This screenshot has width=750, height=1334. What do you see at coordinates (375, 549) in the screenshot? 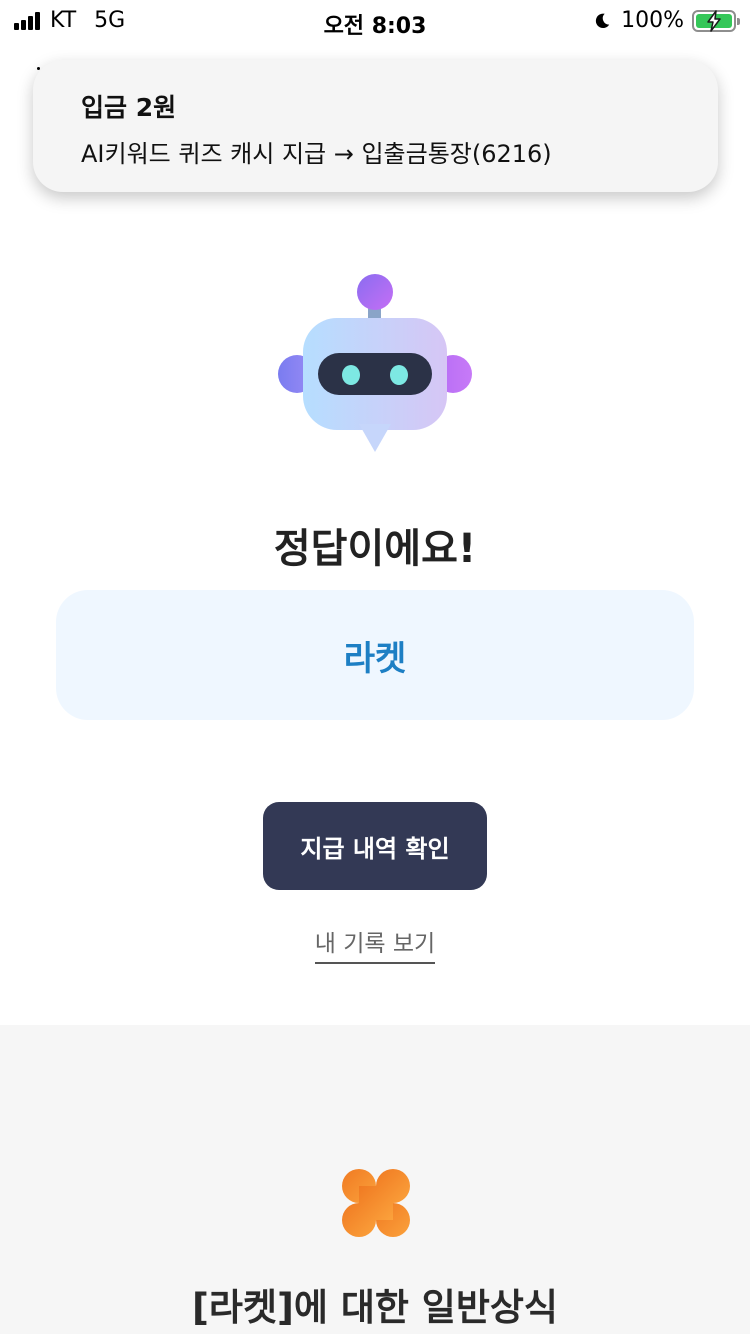
I see `result-title: 정답이에요!` at bounding box center [375, 549].